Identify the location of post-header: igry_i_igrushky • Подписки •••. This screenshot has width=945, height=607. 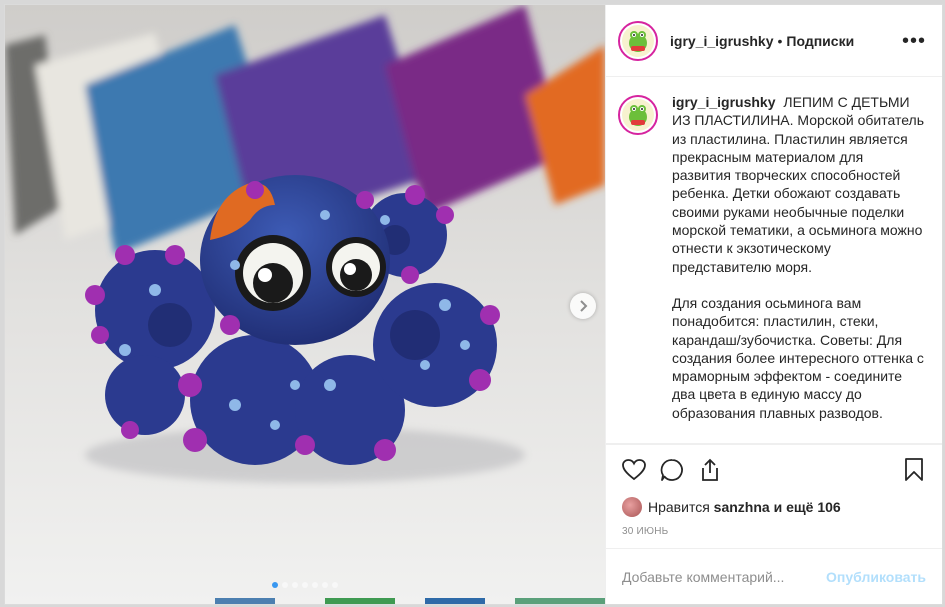
(774, 41).